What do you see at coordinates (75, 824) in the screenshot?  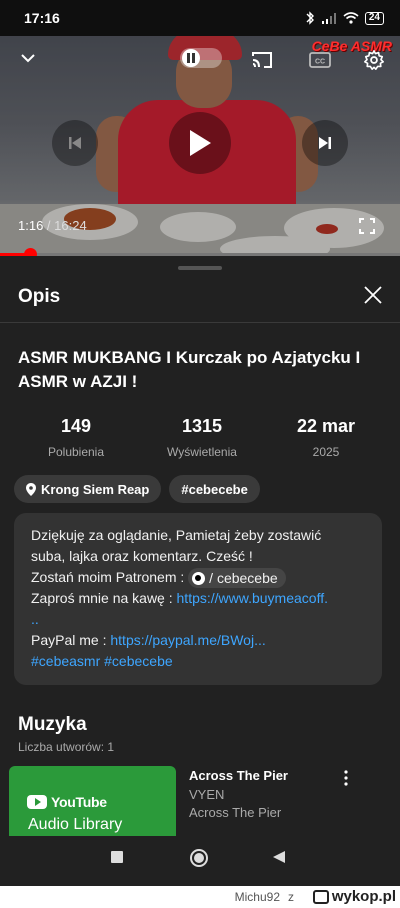 I see `audio-library-label: Audio Library` at bounding box center [75, 824].